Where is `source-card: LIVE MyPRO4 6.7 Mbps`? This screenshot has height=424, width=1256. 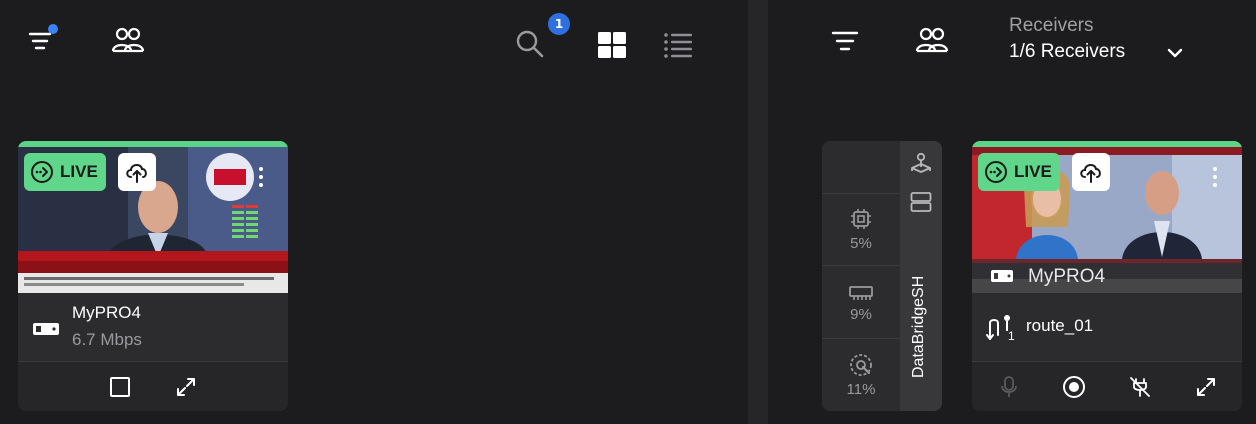
source-card: LIVE MyPRO4 6.7 Mbps is located at coordinates (153, 276).